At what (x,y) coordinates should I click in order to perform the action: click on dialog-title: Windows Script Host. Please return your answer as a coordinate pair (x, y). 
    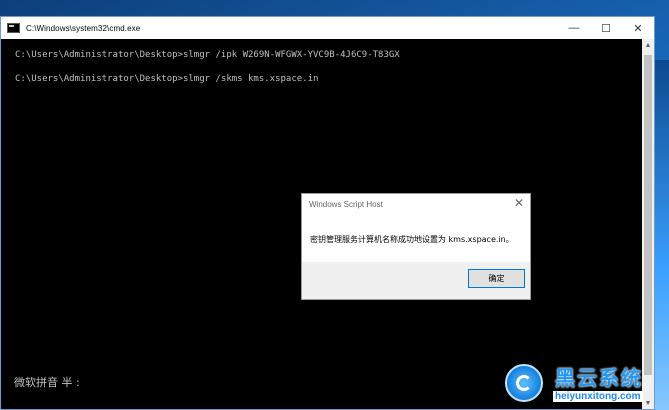
    Looking at the image, I should click on (346, 204).